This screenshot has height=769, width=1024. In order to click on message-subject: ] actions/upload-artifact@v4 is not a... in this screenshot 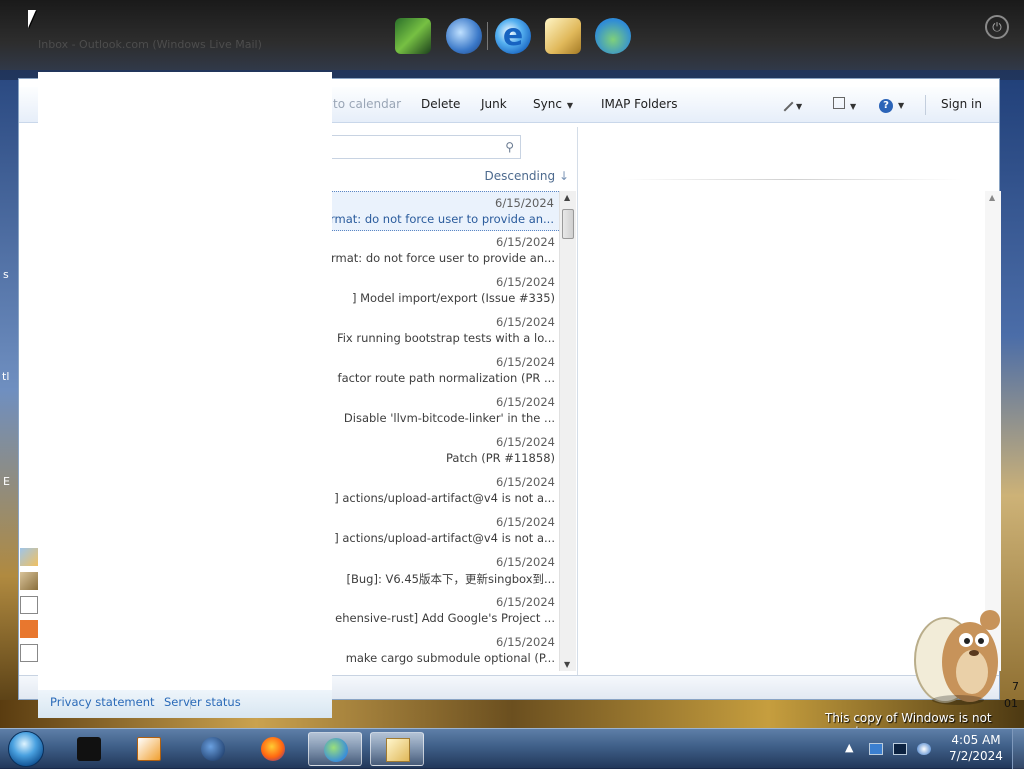, I will do `click(444, 538)`.